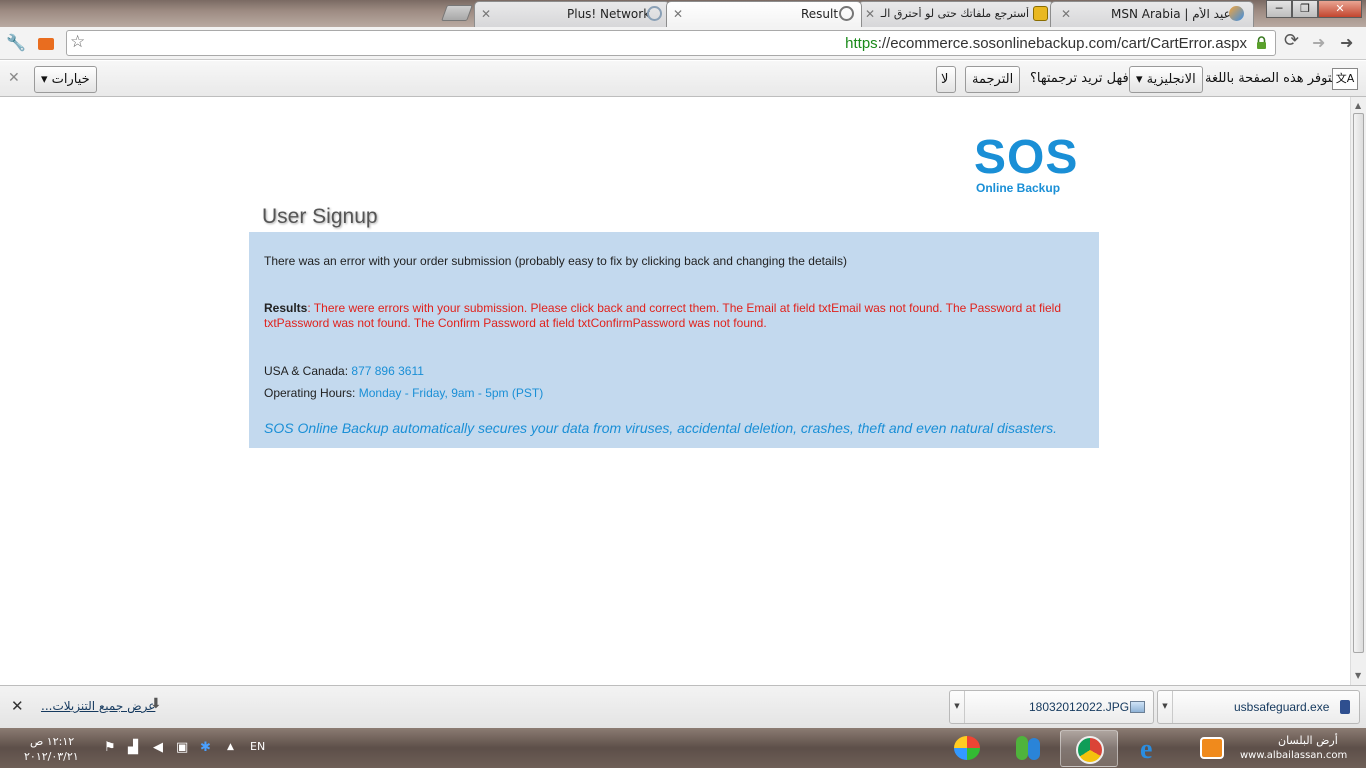 Image resolution: width=1366 pixels, height=768 pixels. Describe the element at coordinates (609, 14) in the screenshot. I see `tab-label: Plus! Network` at that location.